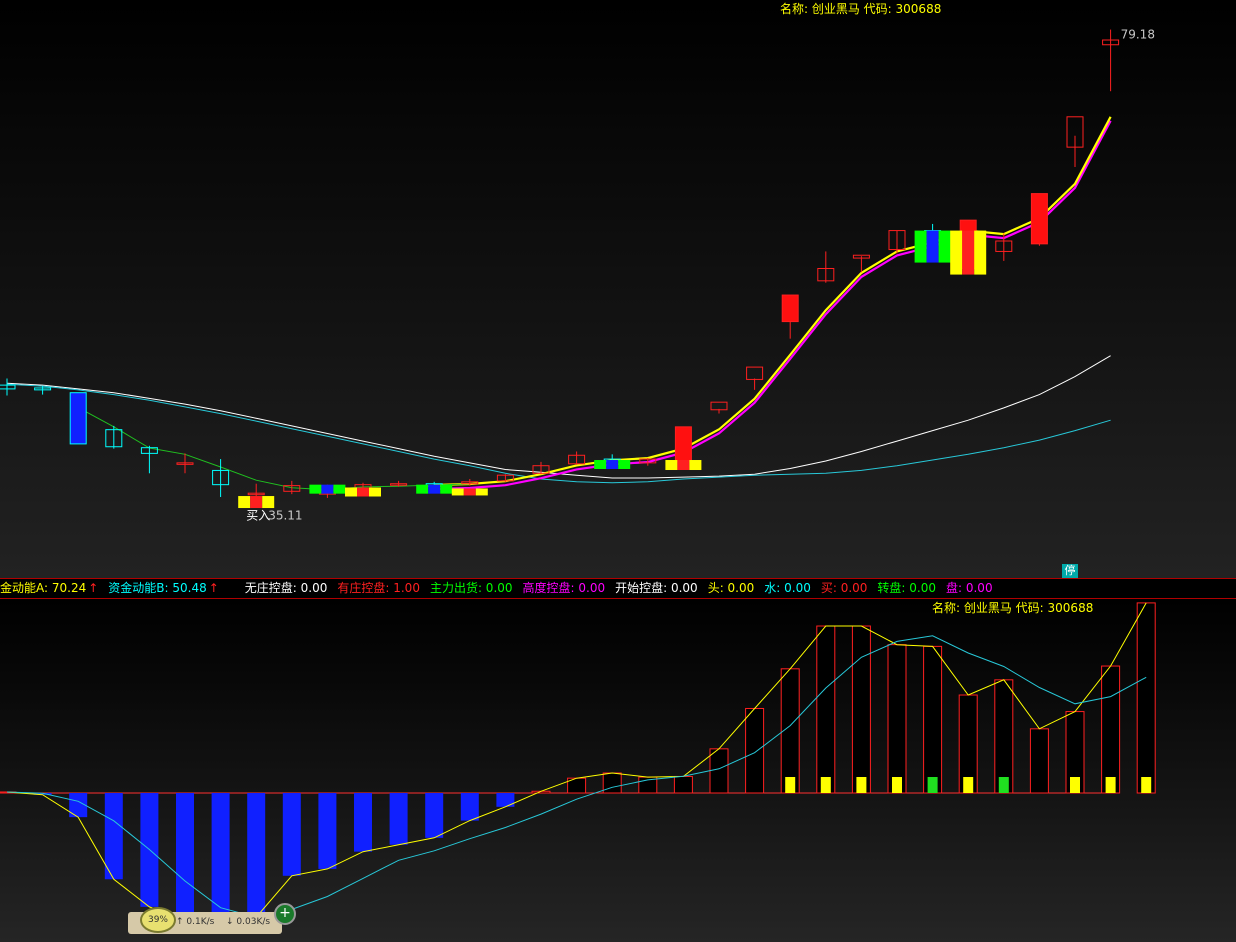 This screenshot has width=1236, height=942. What do you see at coordinates (285, 914) in the screenshot?
I see `plus-icon: +` at bounding box center [285, 914].